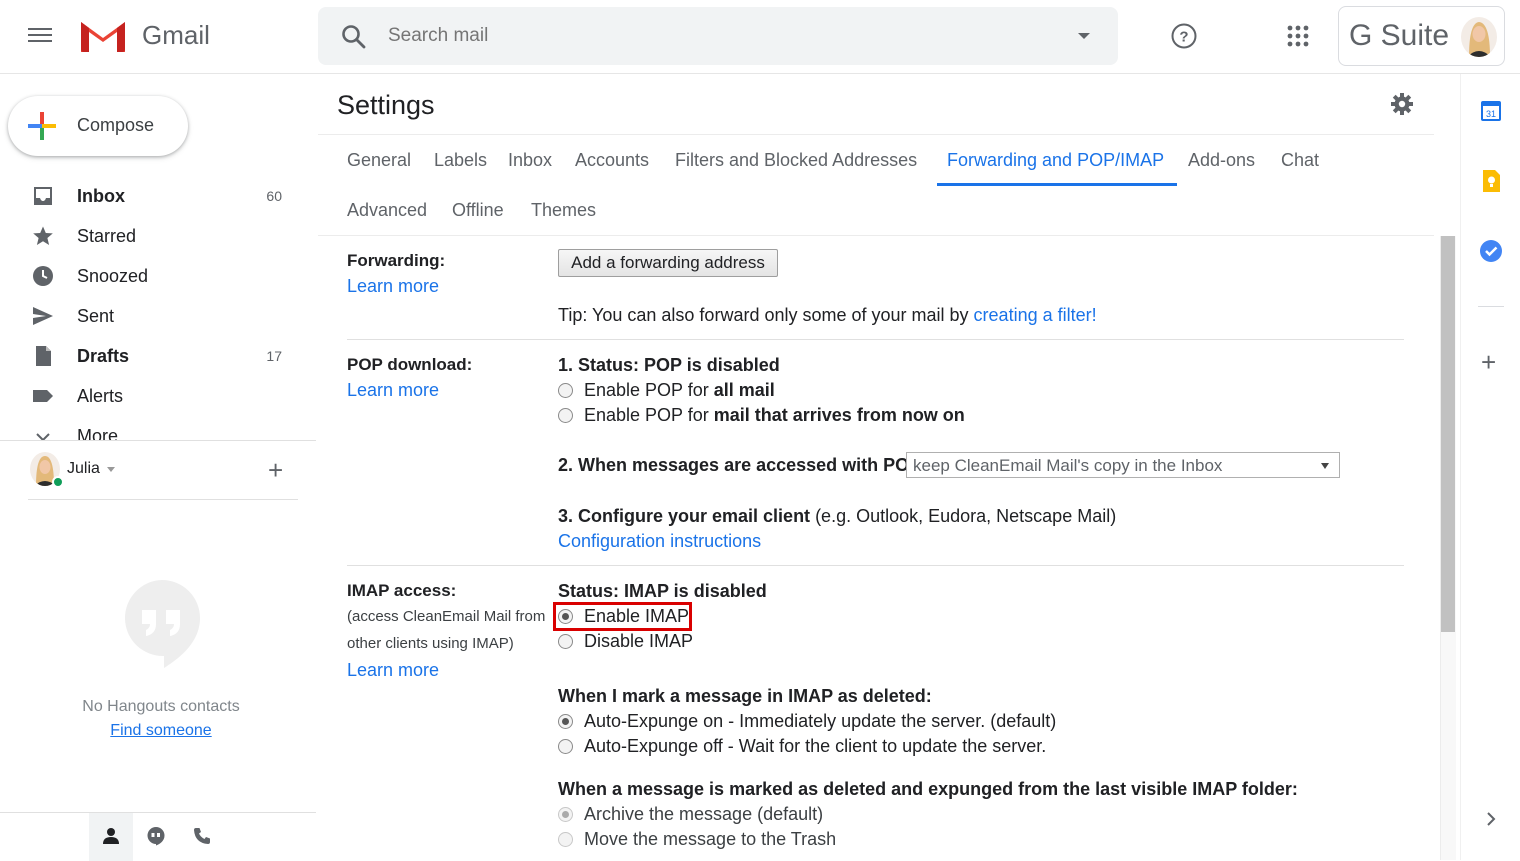 This screenshot has width=1520, height=861. Describe the element at coordinates (103, 36) in the screenshot. I see `gmail-logo-icon` at that location.